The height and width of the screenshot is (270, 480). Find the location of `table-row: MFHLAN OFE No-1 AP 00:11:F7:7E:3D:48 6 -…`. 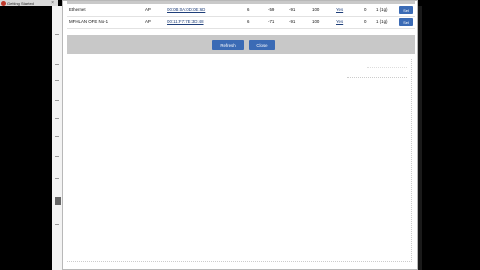

table-row: MFHLAN OFE No-1 AP 00:11:F7:7E:3D:48 6 -… is located at coordinates (241, 23).